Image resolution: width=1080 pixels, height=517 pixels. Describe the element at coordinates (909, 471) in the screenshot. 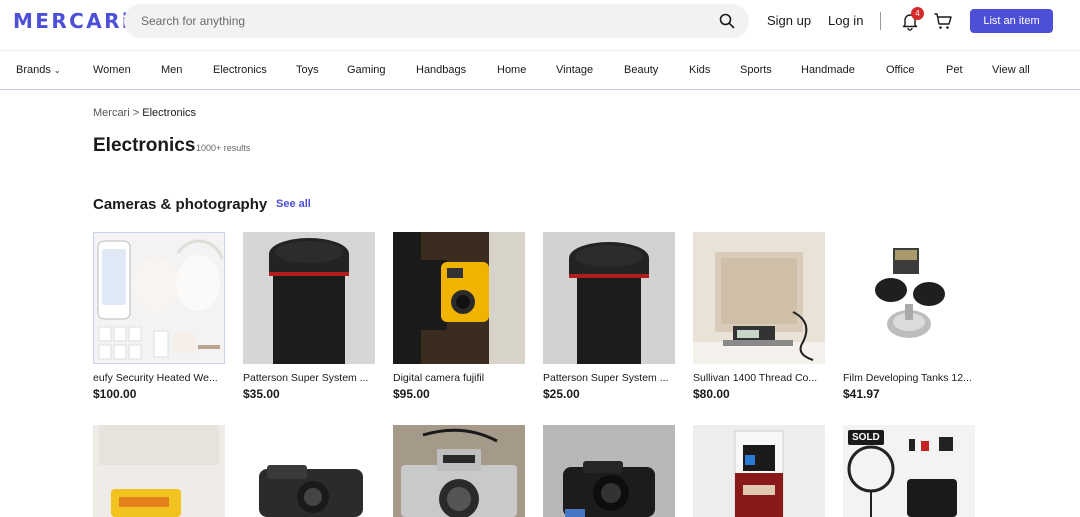

I see `product-image-ring-light: SOLD` at that location.